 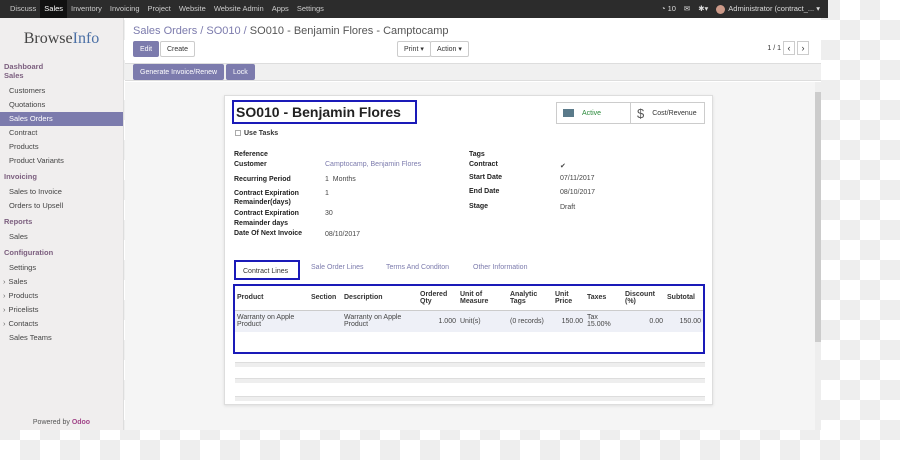 I want to click on label-contract-expiration-2: Contract Expiration, so click(x=266, y=213).